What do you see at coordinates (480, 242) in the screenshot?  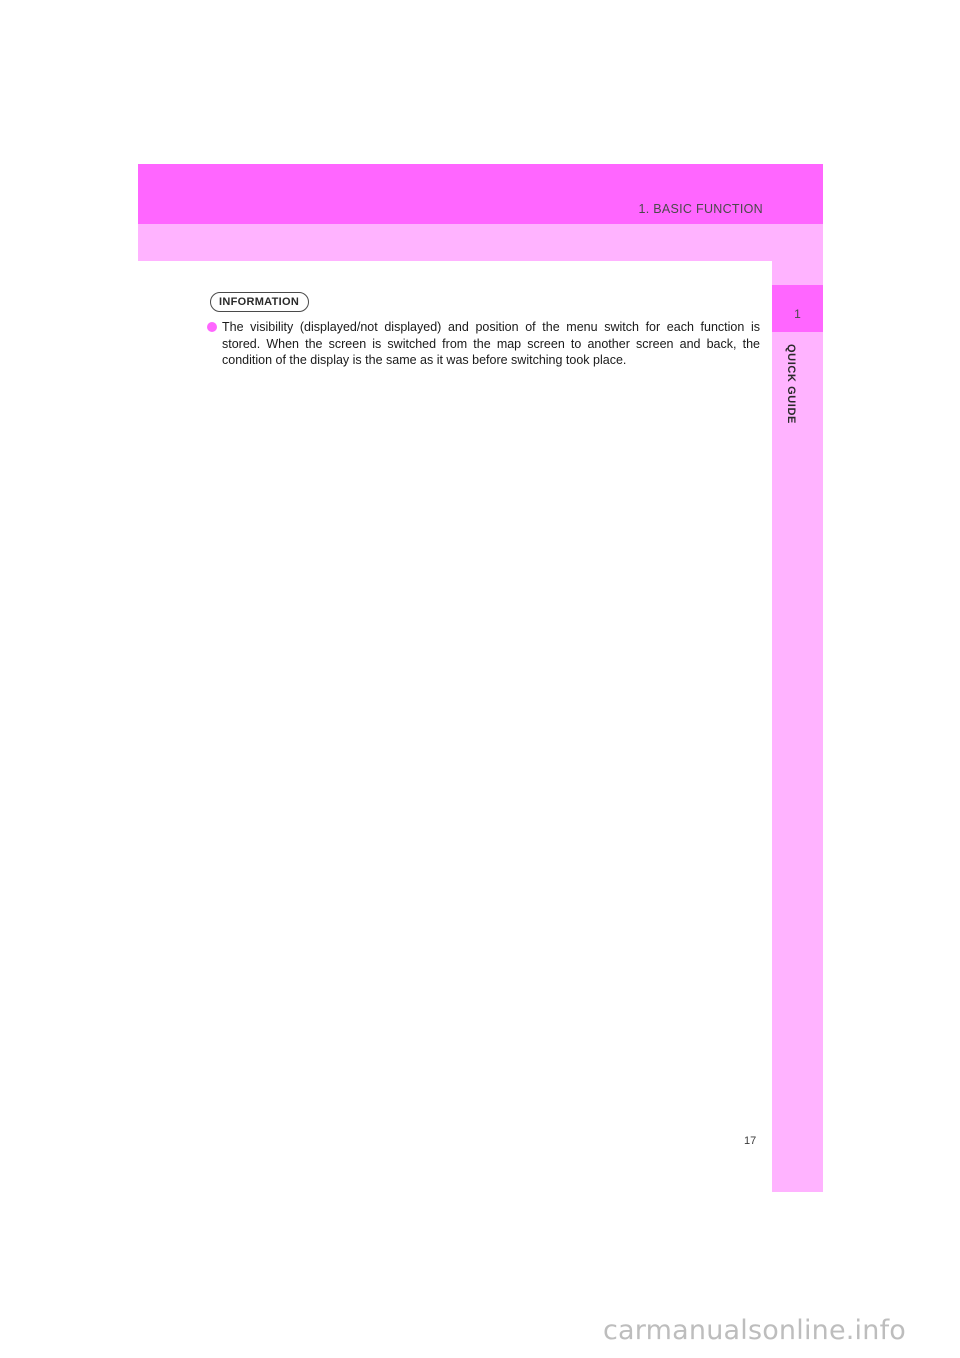 I see `header-subband` at bounding box center [480, 242].